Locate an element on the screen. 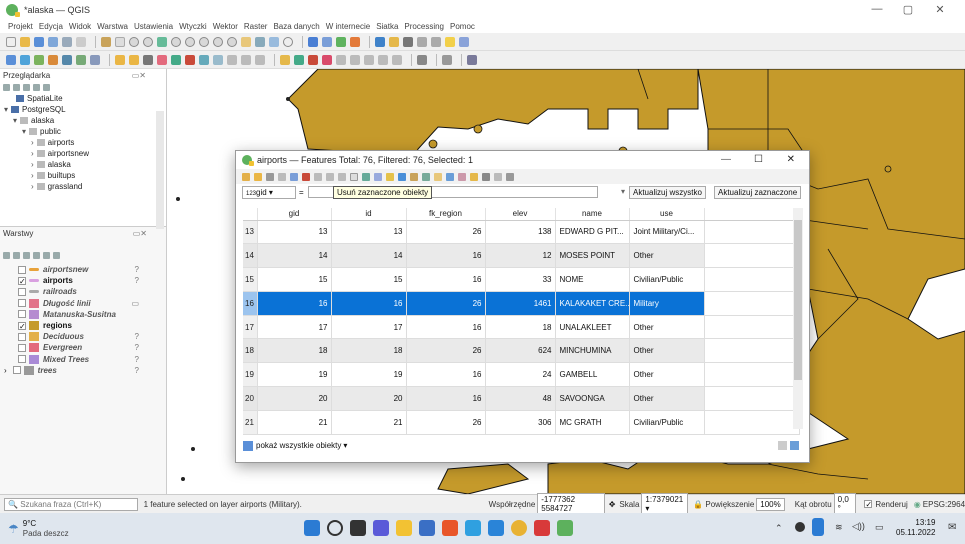 The image size is (965, 544). dialog-minimize-icon: — is located at coordinates (726, 159).